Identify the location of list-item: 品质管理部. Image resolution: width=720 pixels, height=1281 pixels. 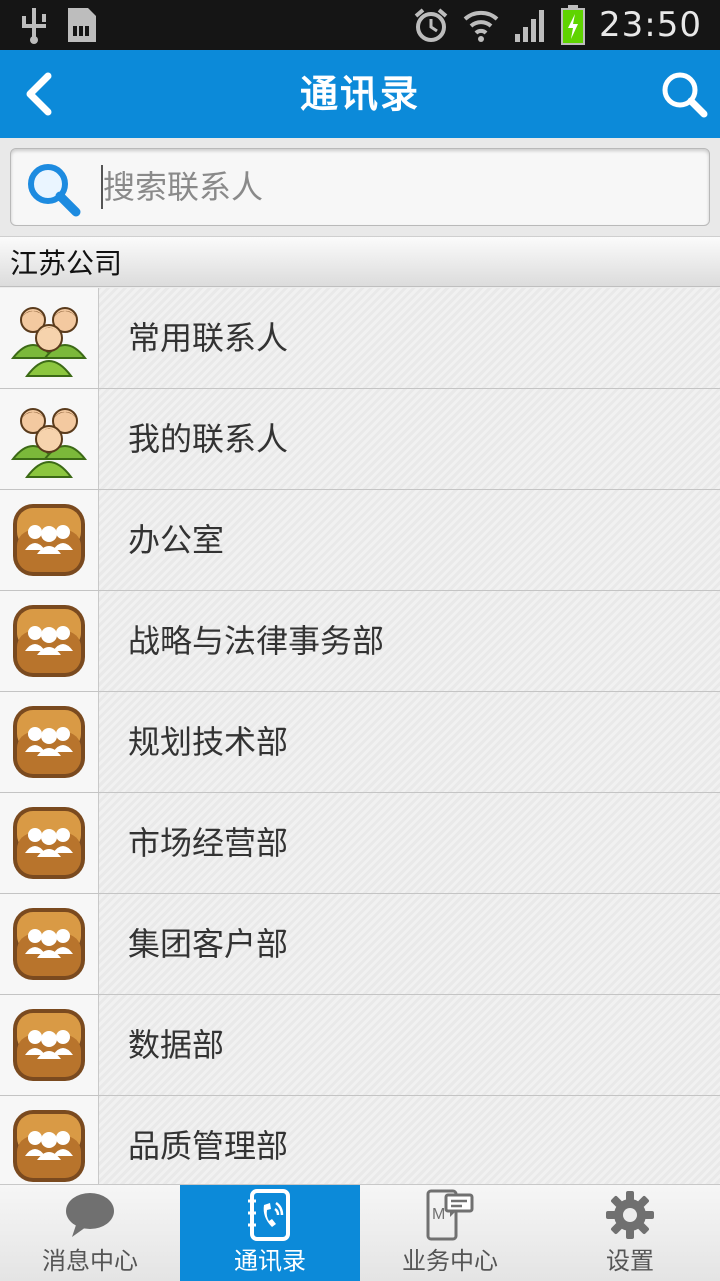
(360, 1140).